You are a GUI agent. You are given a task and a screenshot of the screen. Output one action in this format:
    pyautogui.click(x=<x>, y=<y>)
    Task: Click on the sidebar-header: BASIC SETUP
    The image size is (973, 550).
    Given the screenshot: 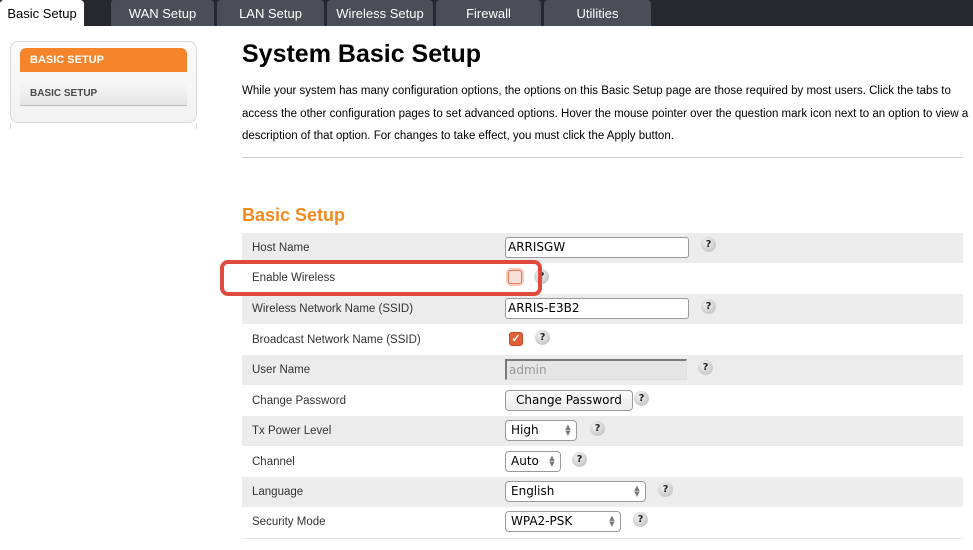 What is the action you would take?
    pyautogui.click(x=103, y=60)
    